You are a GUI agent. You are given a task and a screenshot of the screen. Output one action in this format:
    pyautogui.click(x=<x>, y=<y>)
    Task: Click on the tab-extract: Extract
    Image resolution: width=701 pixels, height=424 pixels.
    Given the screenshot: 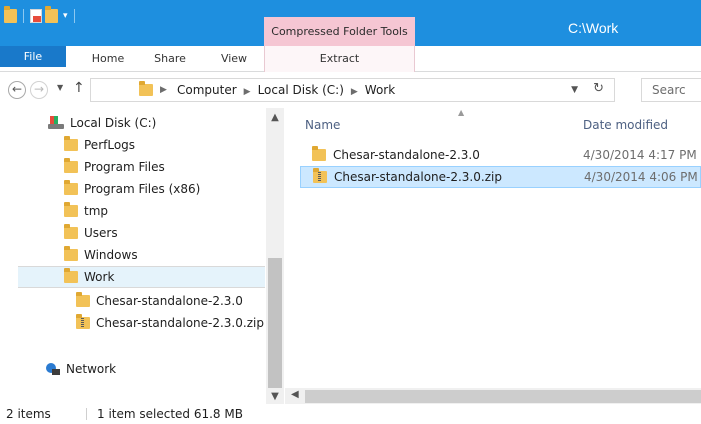 What is the action you would take?
    pyautogui.click(x=339, y=59)
    